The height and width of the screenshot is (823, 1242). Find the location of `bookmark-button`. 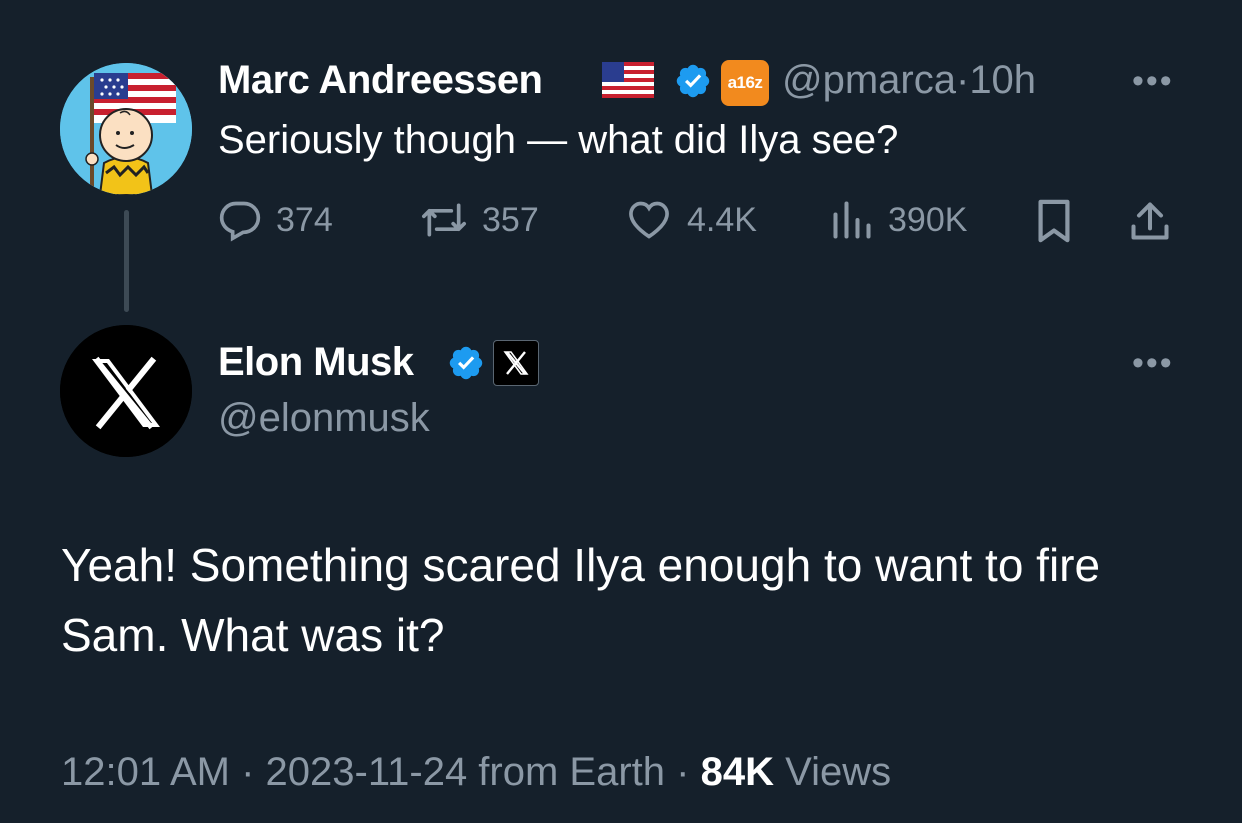

bookmark-button is located at coordinates (1054, 221).